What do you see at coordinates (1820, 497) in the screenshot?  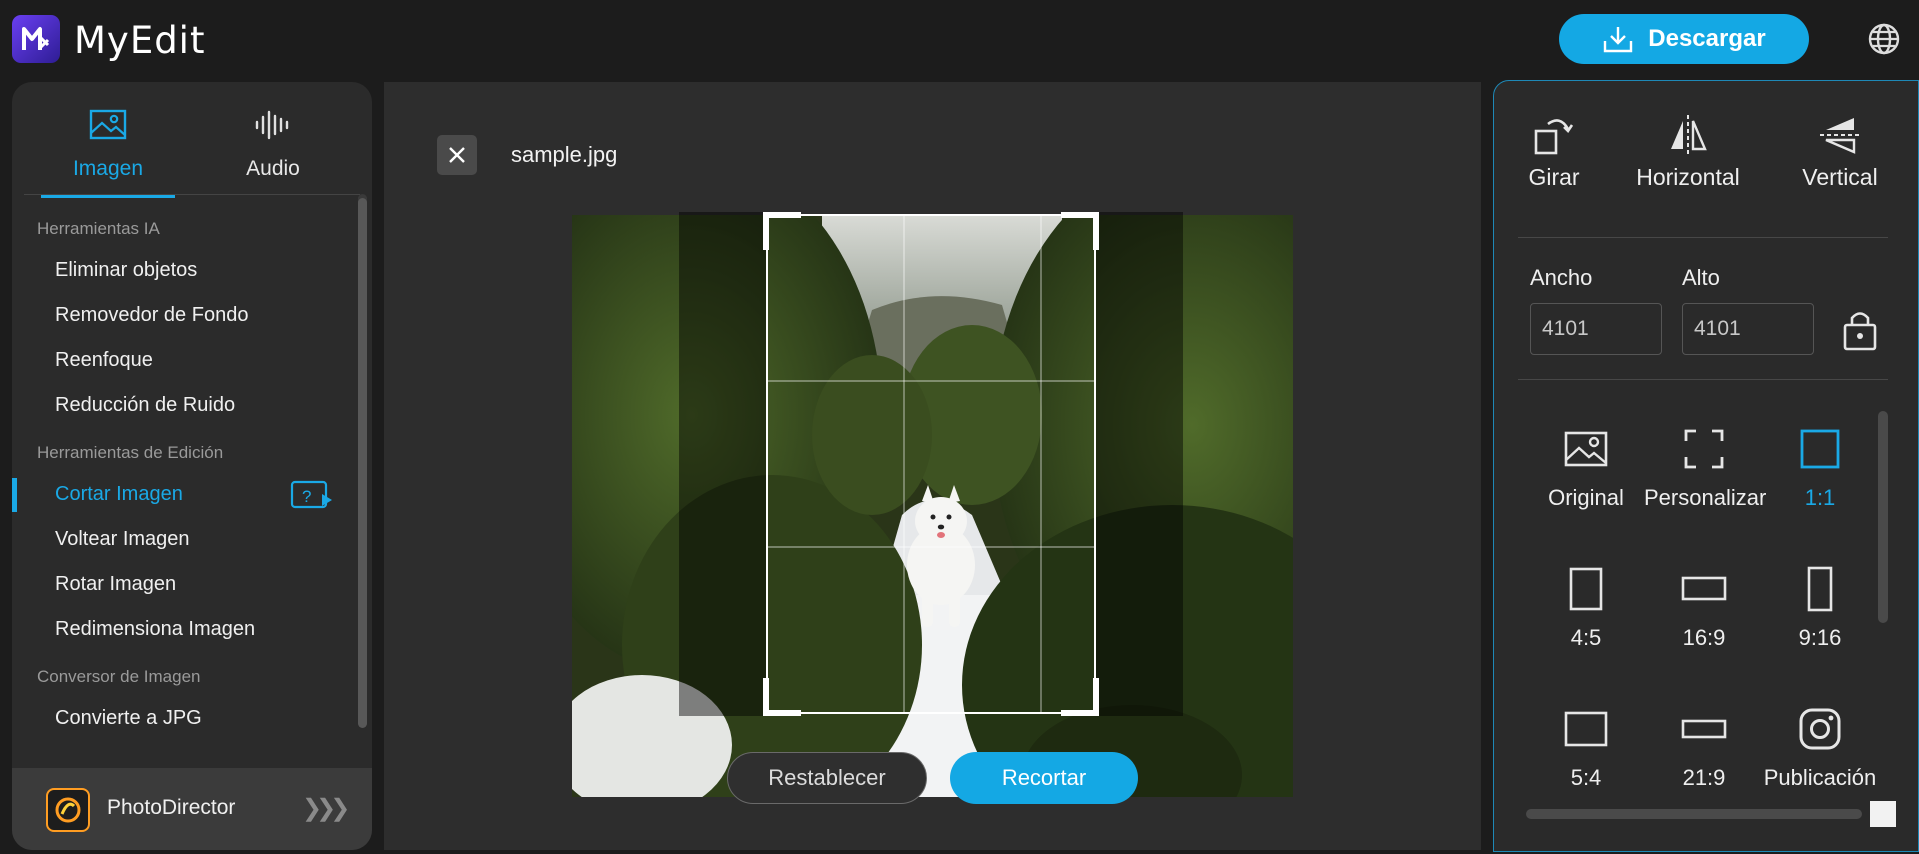 I see `ratio-1-1-label: 1:1` at bounding box center [1820, 497].